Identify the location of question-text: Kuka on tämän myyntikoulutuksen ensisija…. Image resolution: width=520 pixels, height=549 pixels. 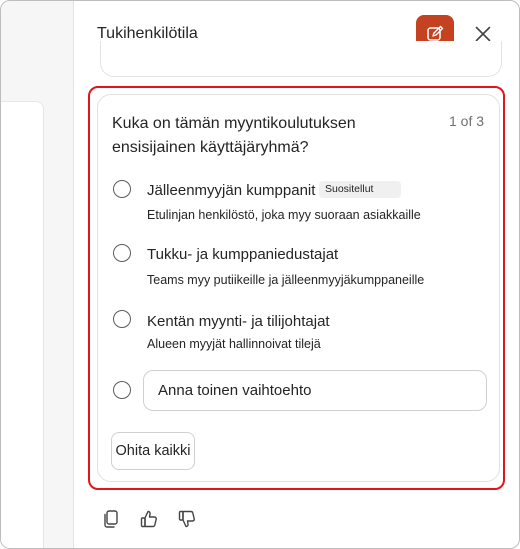
(234, 135).